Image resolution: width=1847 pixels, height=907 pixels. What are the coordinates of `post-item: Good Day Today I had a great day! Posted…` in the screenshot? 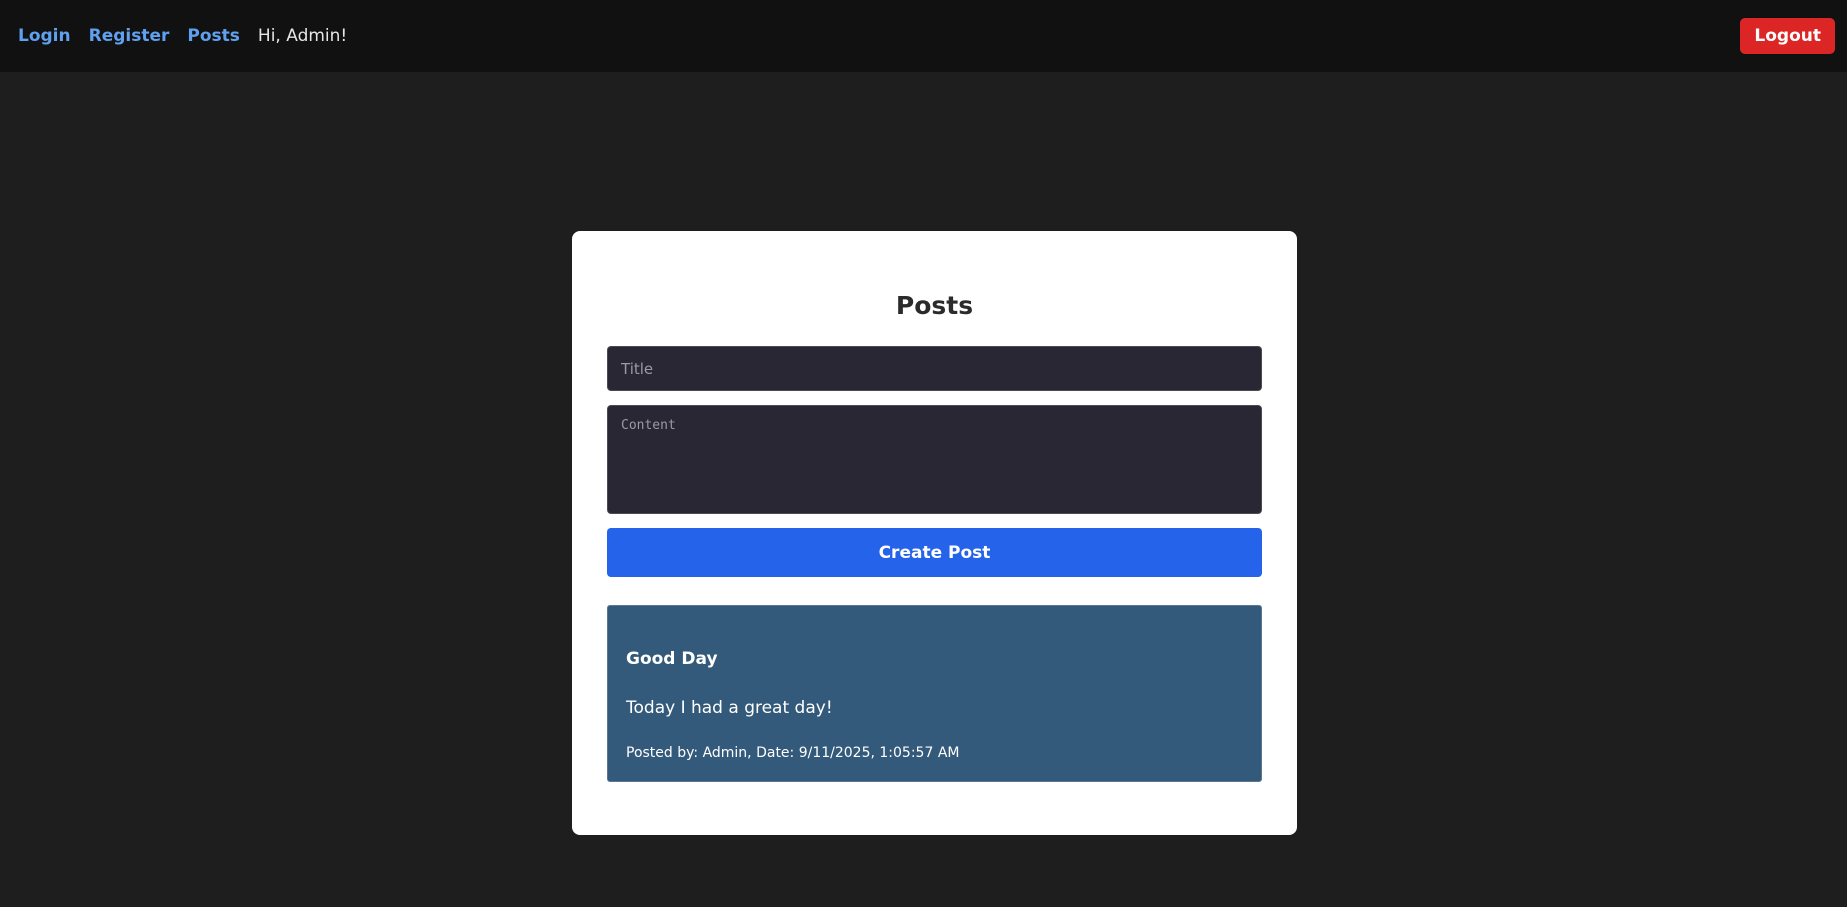 It's located at (934, 693).